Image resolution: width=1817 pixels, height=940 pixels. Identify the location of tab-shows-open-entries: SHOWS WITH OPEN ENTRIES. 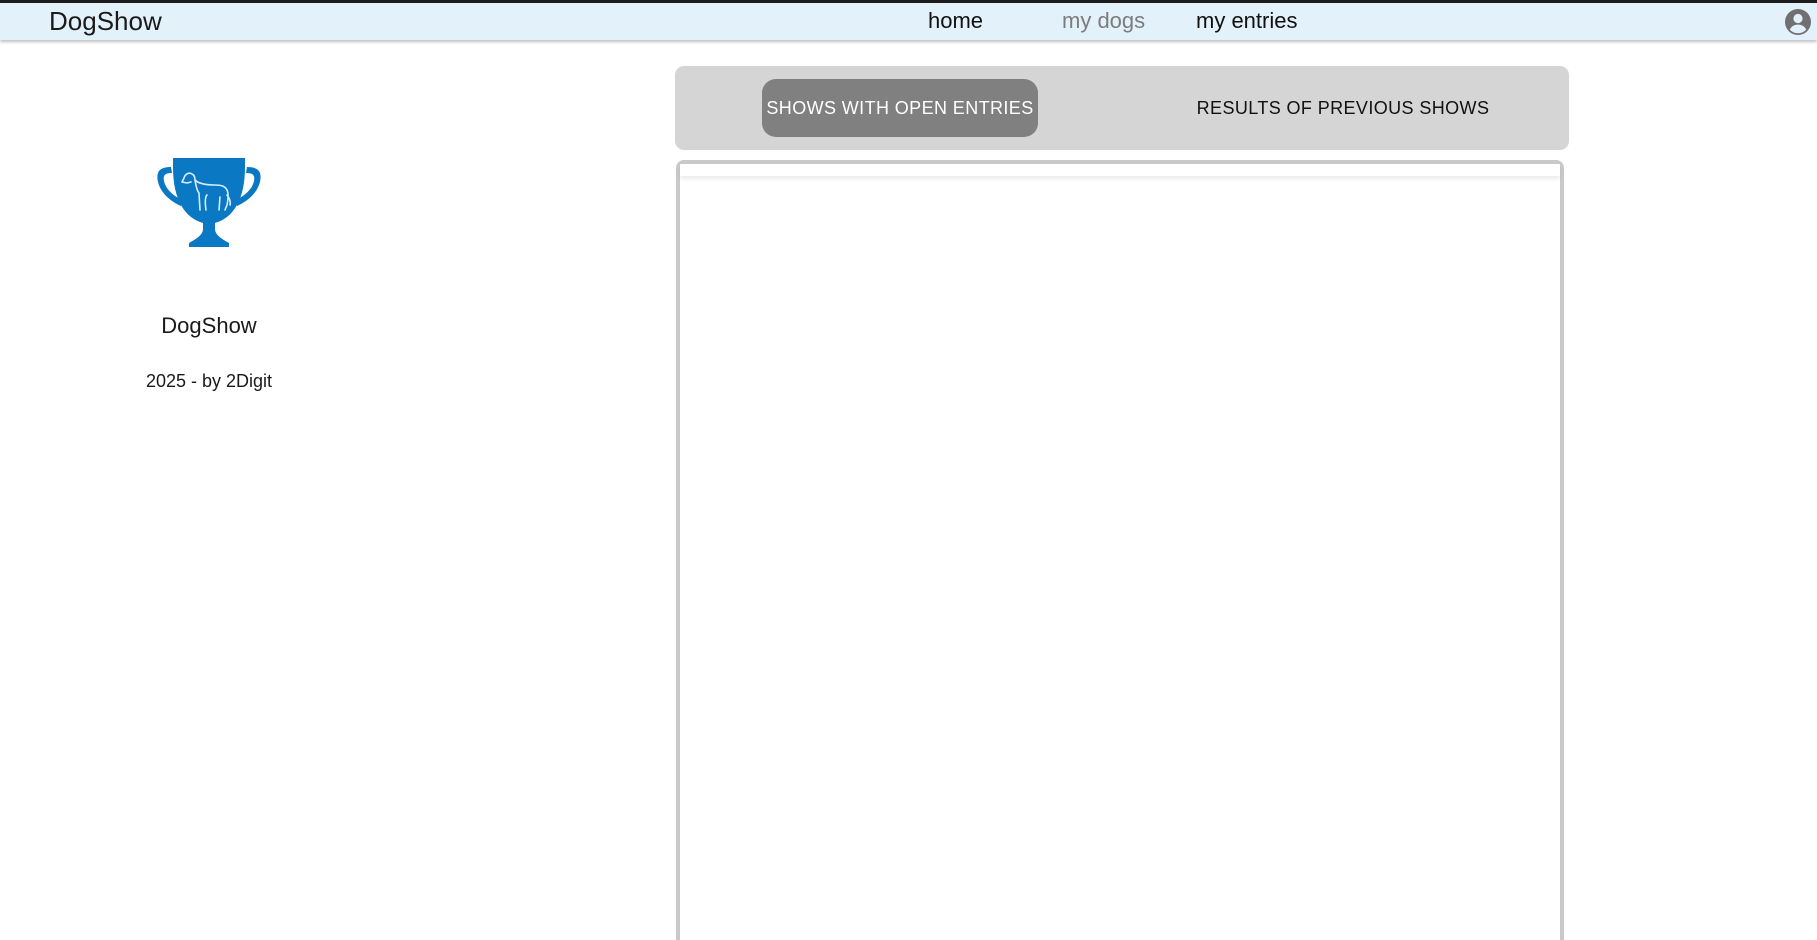
(900, 108).